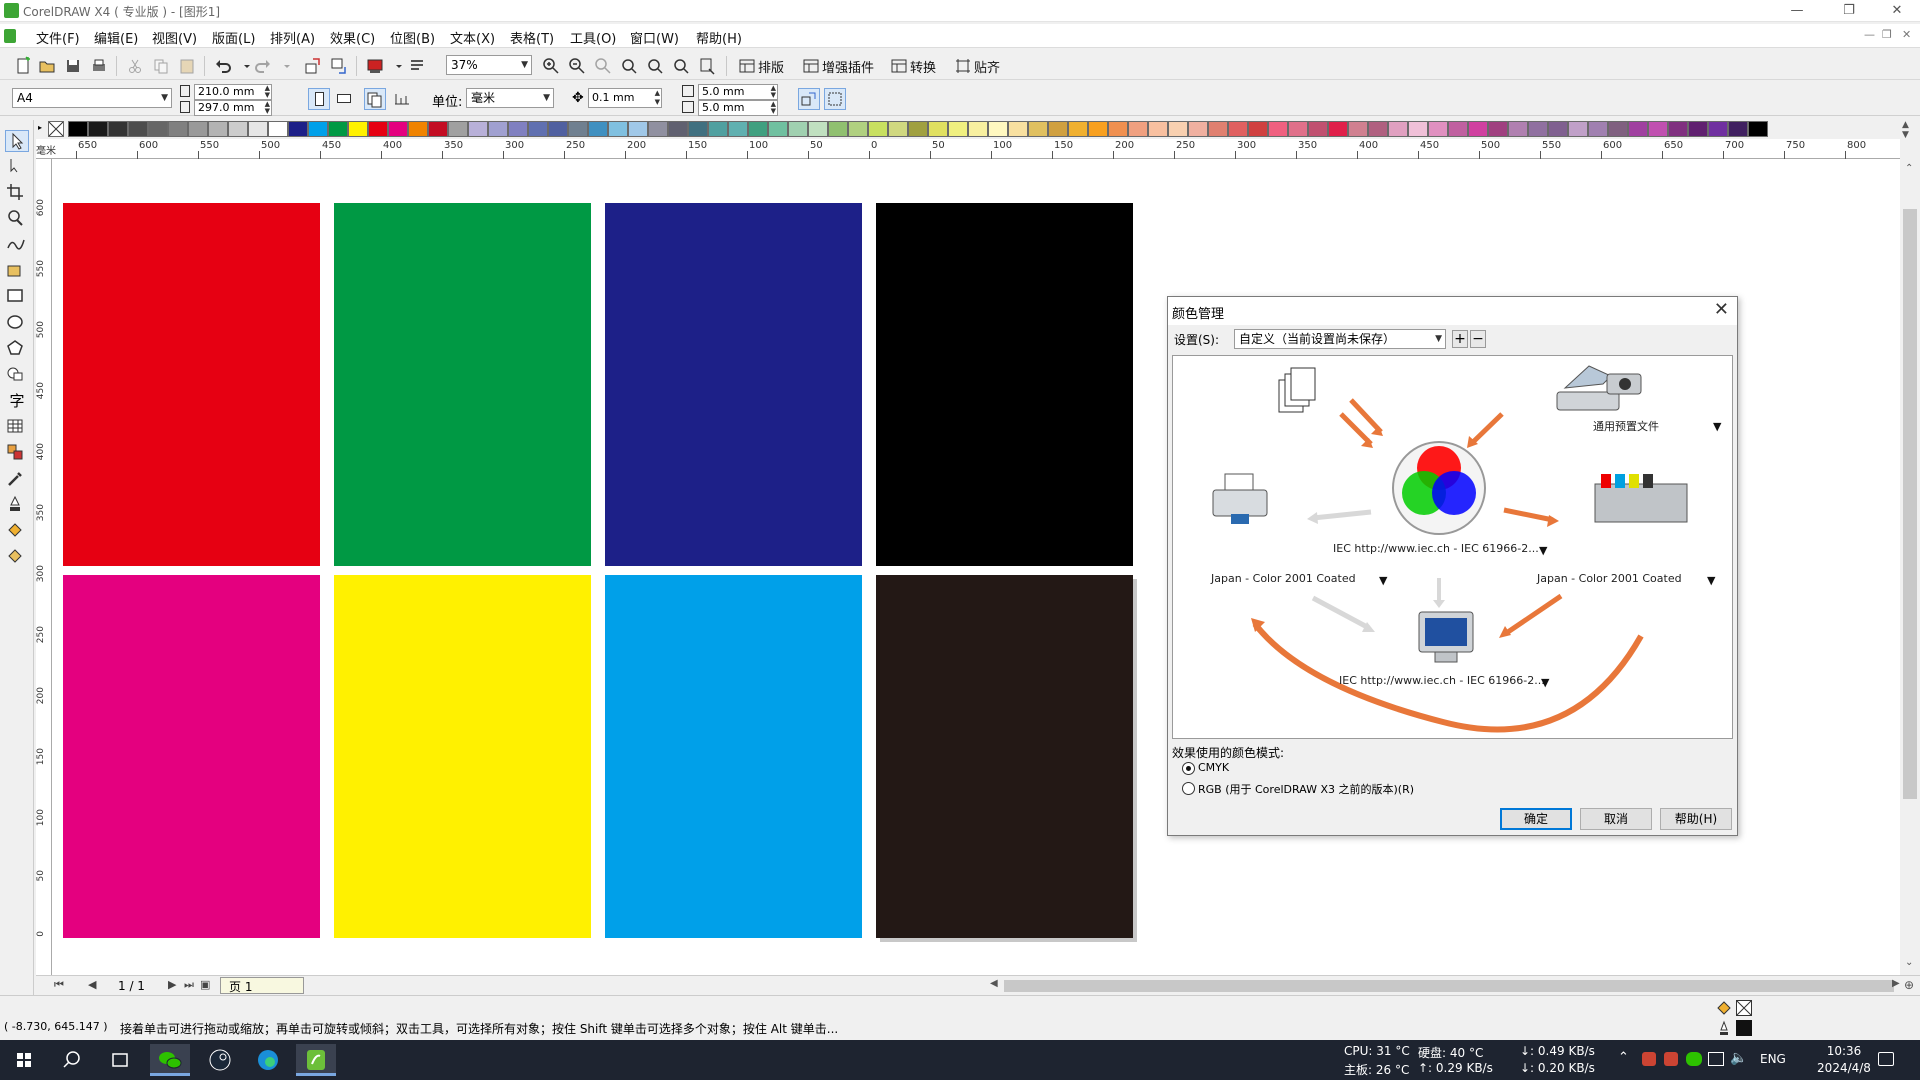 This screenshot has height=1080, width=1920. I want to click on interactive-blend-tool-icon, so click(17, 453).